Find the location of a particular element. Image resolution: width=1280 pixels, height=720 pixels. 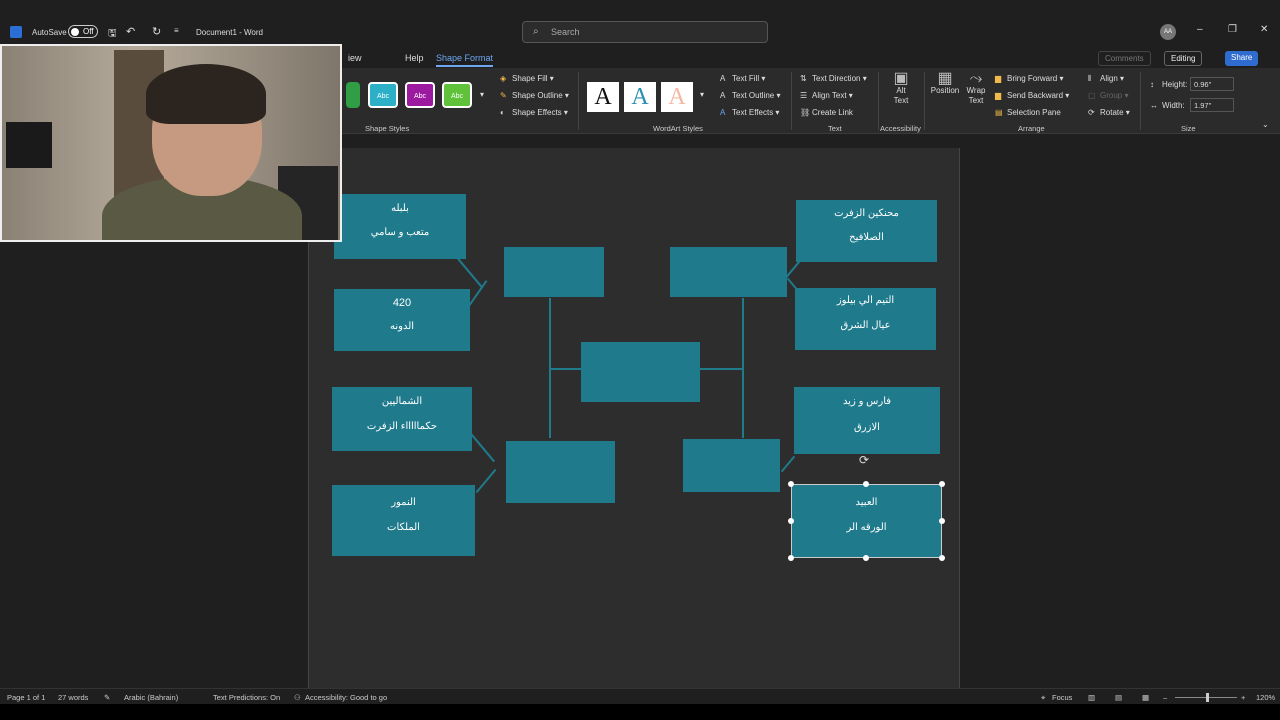

shape-fill-label: Shape Fill is located at coordinates (530, 78).